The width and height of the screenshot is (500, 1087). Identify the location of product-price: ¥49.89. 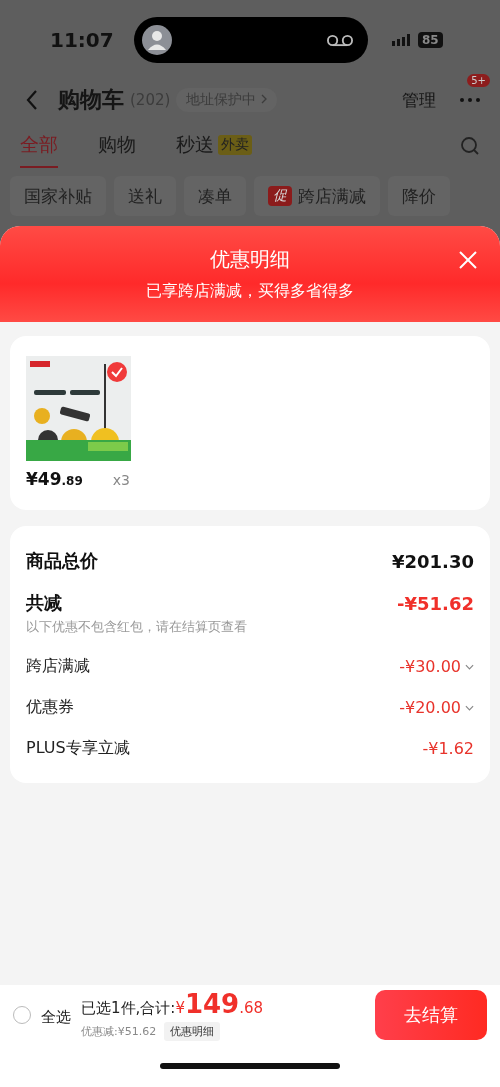
(54, 479).